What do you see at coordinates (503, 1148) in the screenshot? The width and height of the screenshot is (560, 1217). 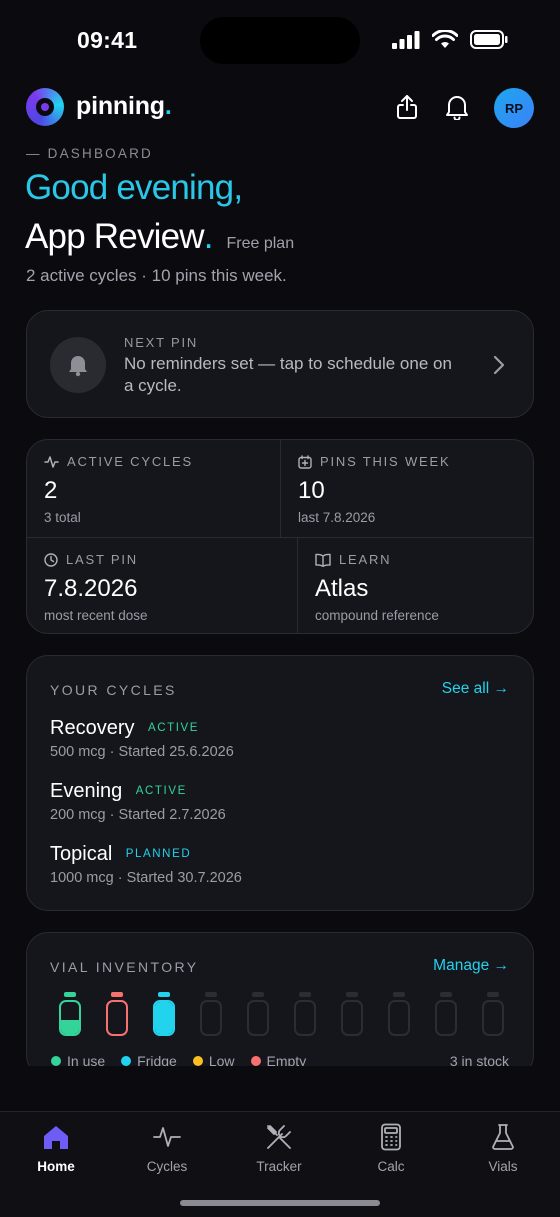 I see `tab-vials: Vials` at bounding box center [503, 1148].